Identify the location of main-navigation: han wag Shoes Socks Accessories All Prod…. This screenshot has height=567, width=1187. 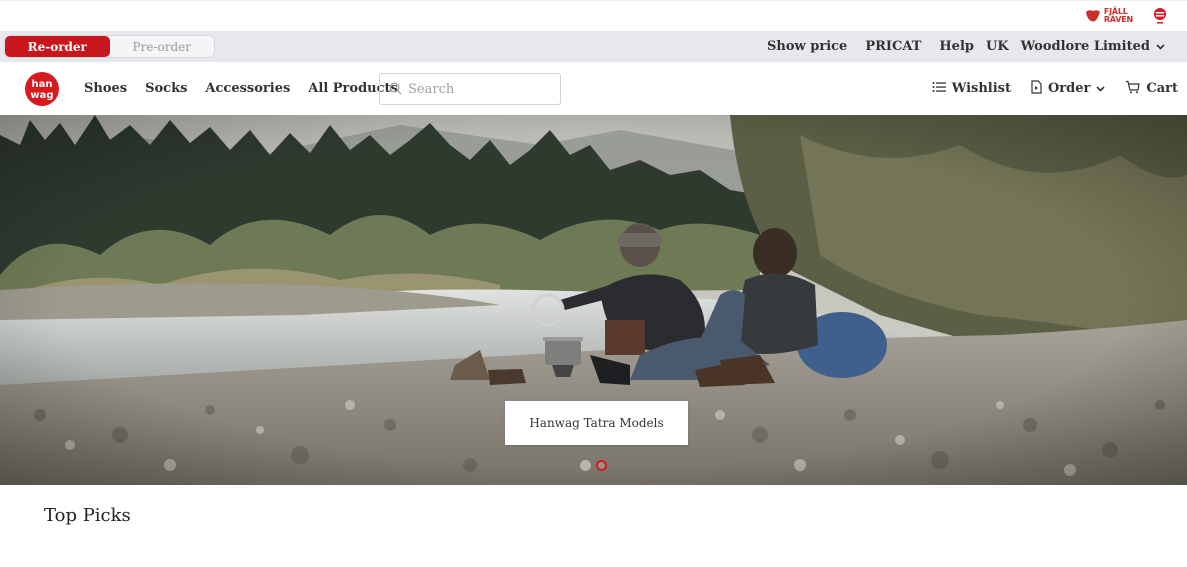
(593, 88).